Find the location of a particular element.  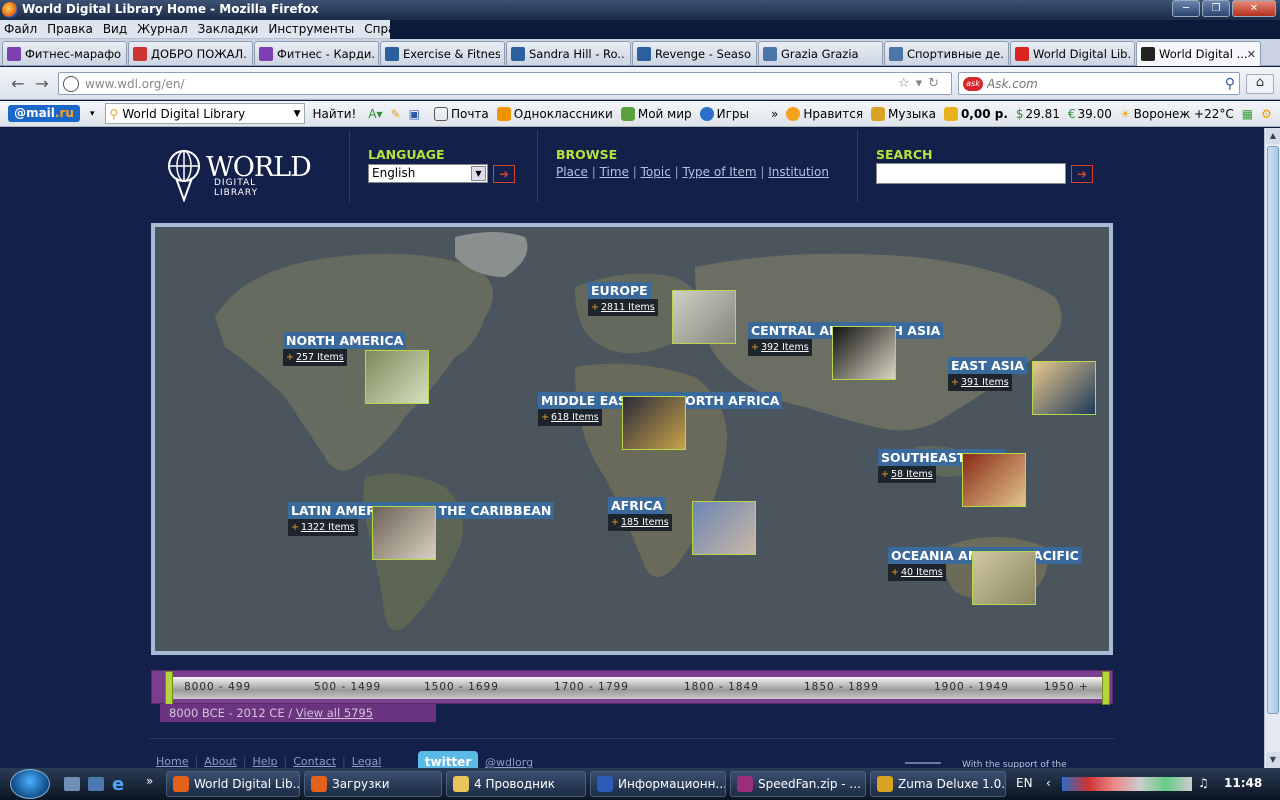

forward-arrow-icon: → is located at coordinates (42, 84).